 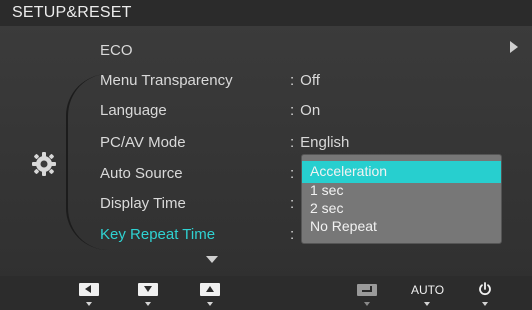 I want to click on dropdown-option-2-sec: 2 sec, so click(x=326, y=208).